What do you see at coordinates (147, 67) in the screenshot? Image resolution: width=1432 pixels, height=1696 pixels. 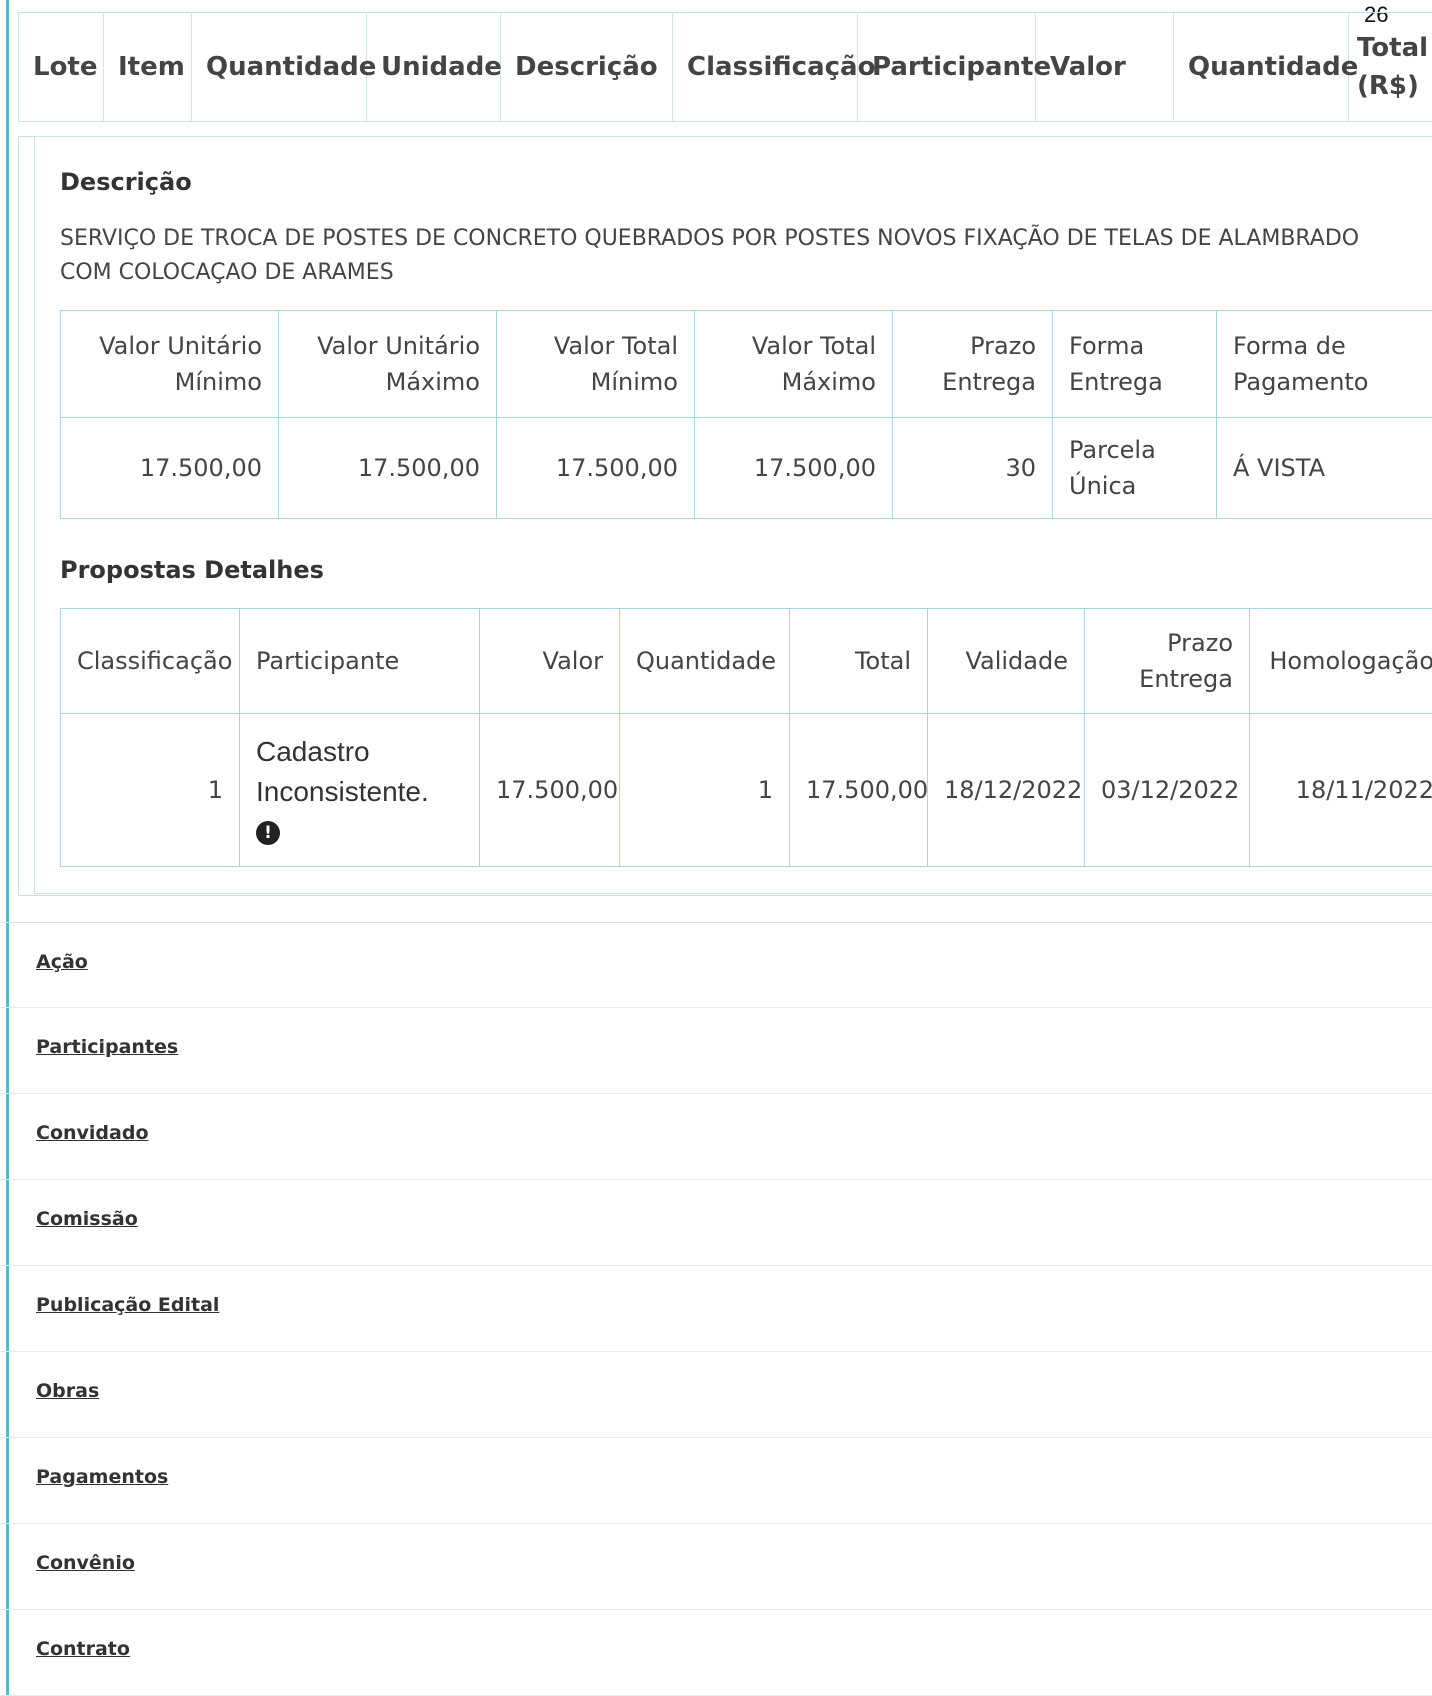 I see `col-header-item: Item` at bounding box center [147, 67].